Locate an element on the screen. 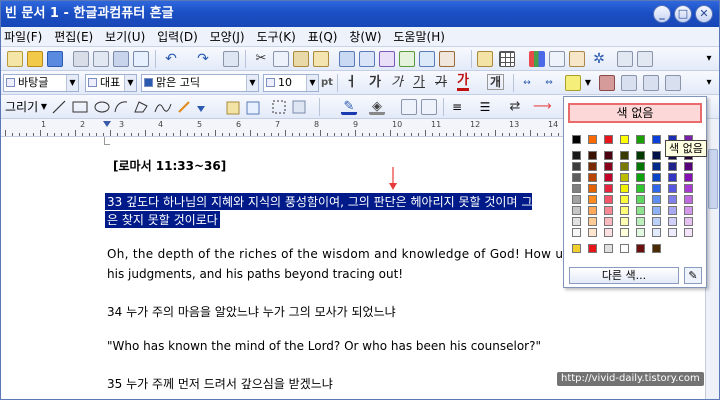 Image resolution: width=720 pixels, height=400 pixels. para-shape-icon is located at coordinates (367, 59).